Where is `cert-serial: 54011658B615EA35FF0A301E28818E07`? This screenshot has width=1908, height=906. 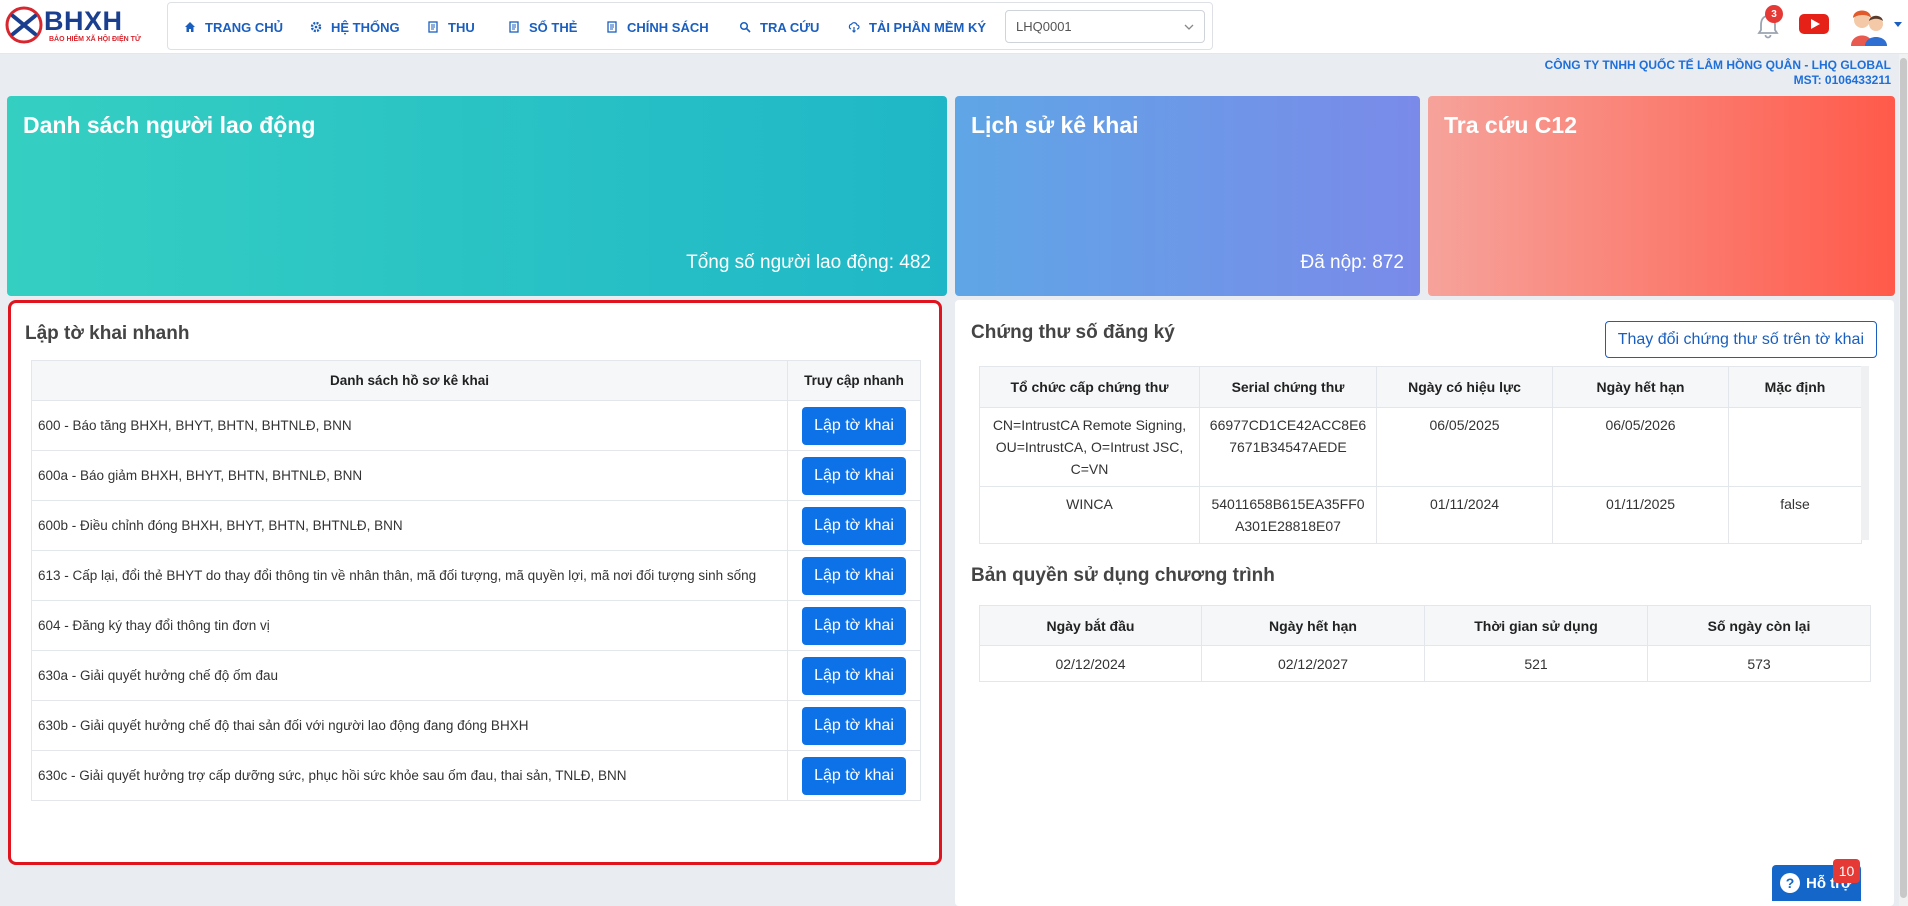
cert-serial: 54011658B615EA35FF0A301E28818E07 is located at coordinates (1288, 515).